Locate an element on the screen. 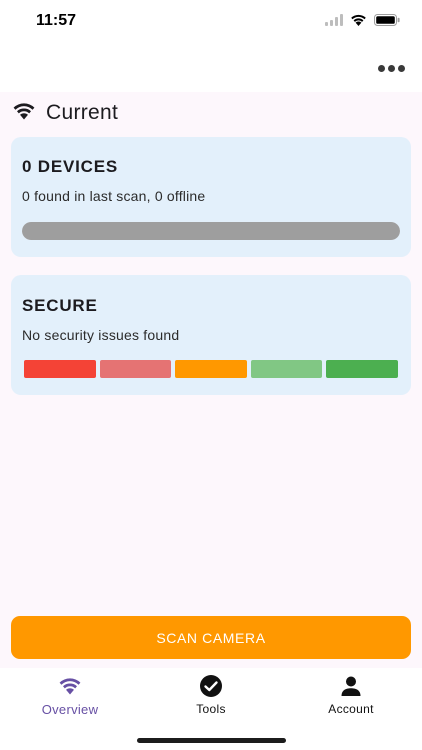 This screenshot has height=750, width=422. more-horizontal-icon is located at coordinates (391, 68).